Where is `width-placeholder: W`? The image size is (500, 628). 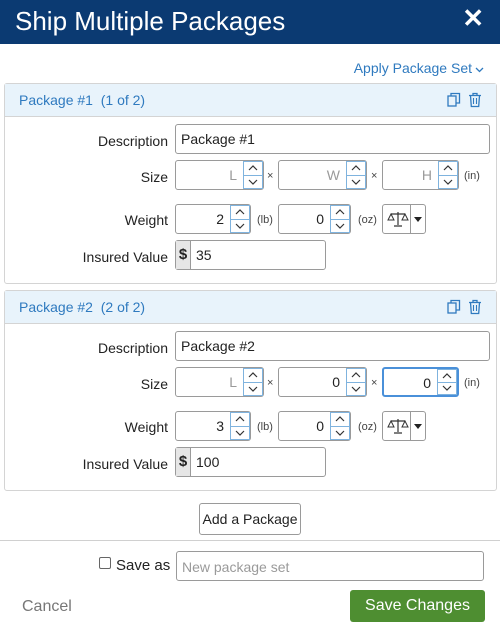 width-placeholder: W is located at coordinates (333, 175).